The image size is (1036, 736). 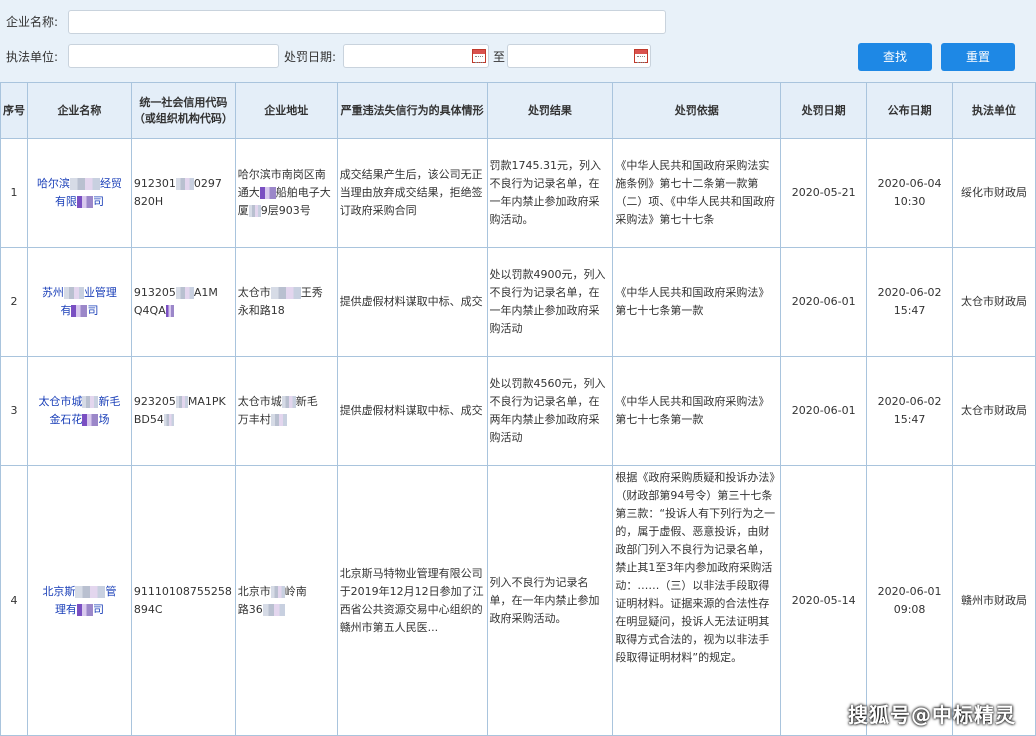 What do you see at coordinates (978, 57) in the screenshot?
I see `reset-button: 重置` at bounding box center [978, 57].